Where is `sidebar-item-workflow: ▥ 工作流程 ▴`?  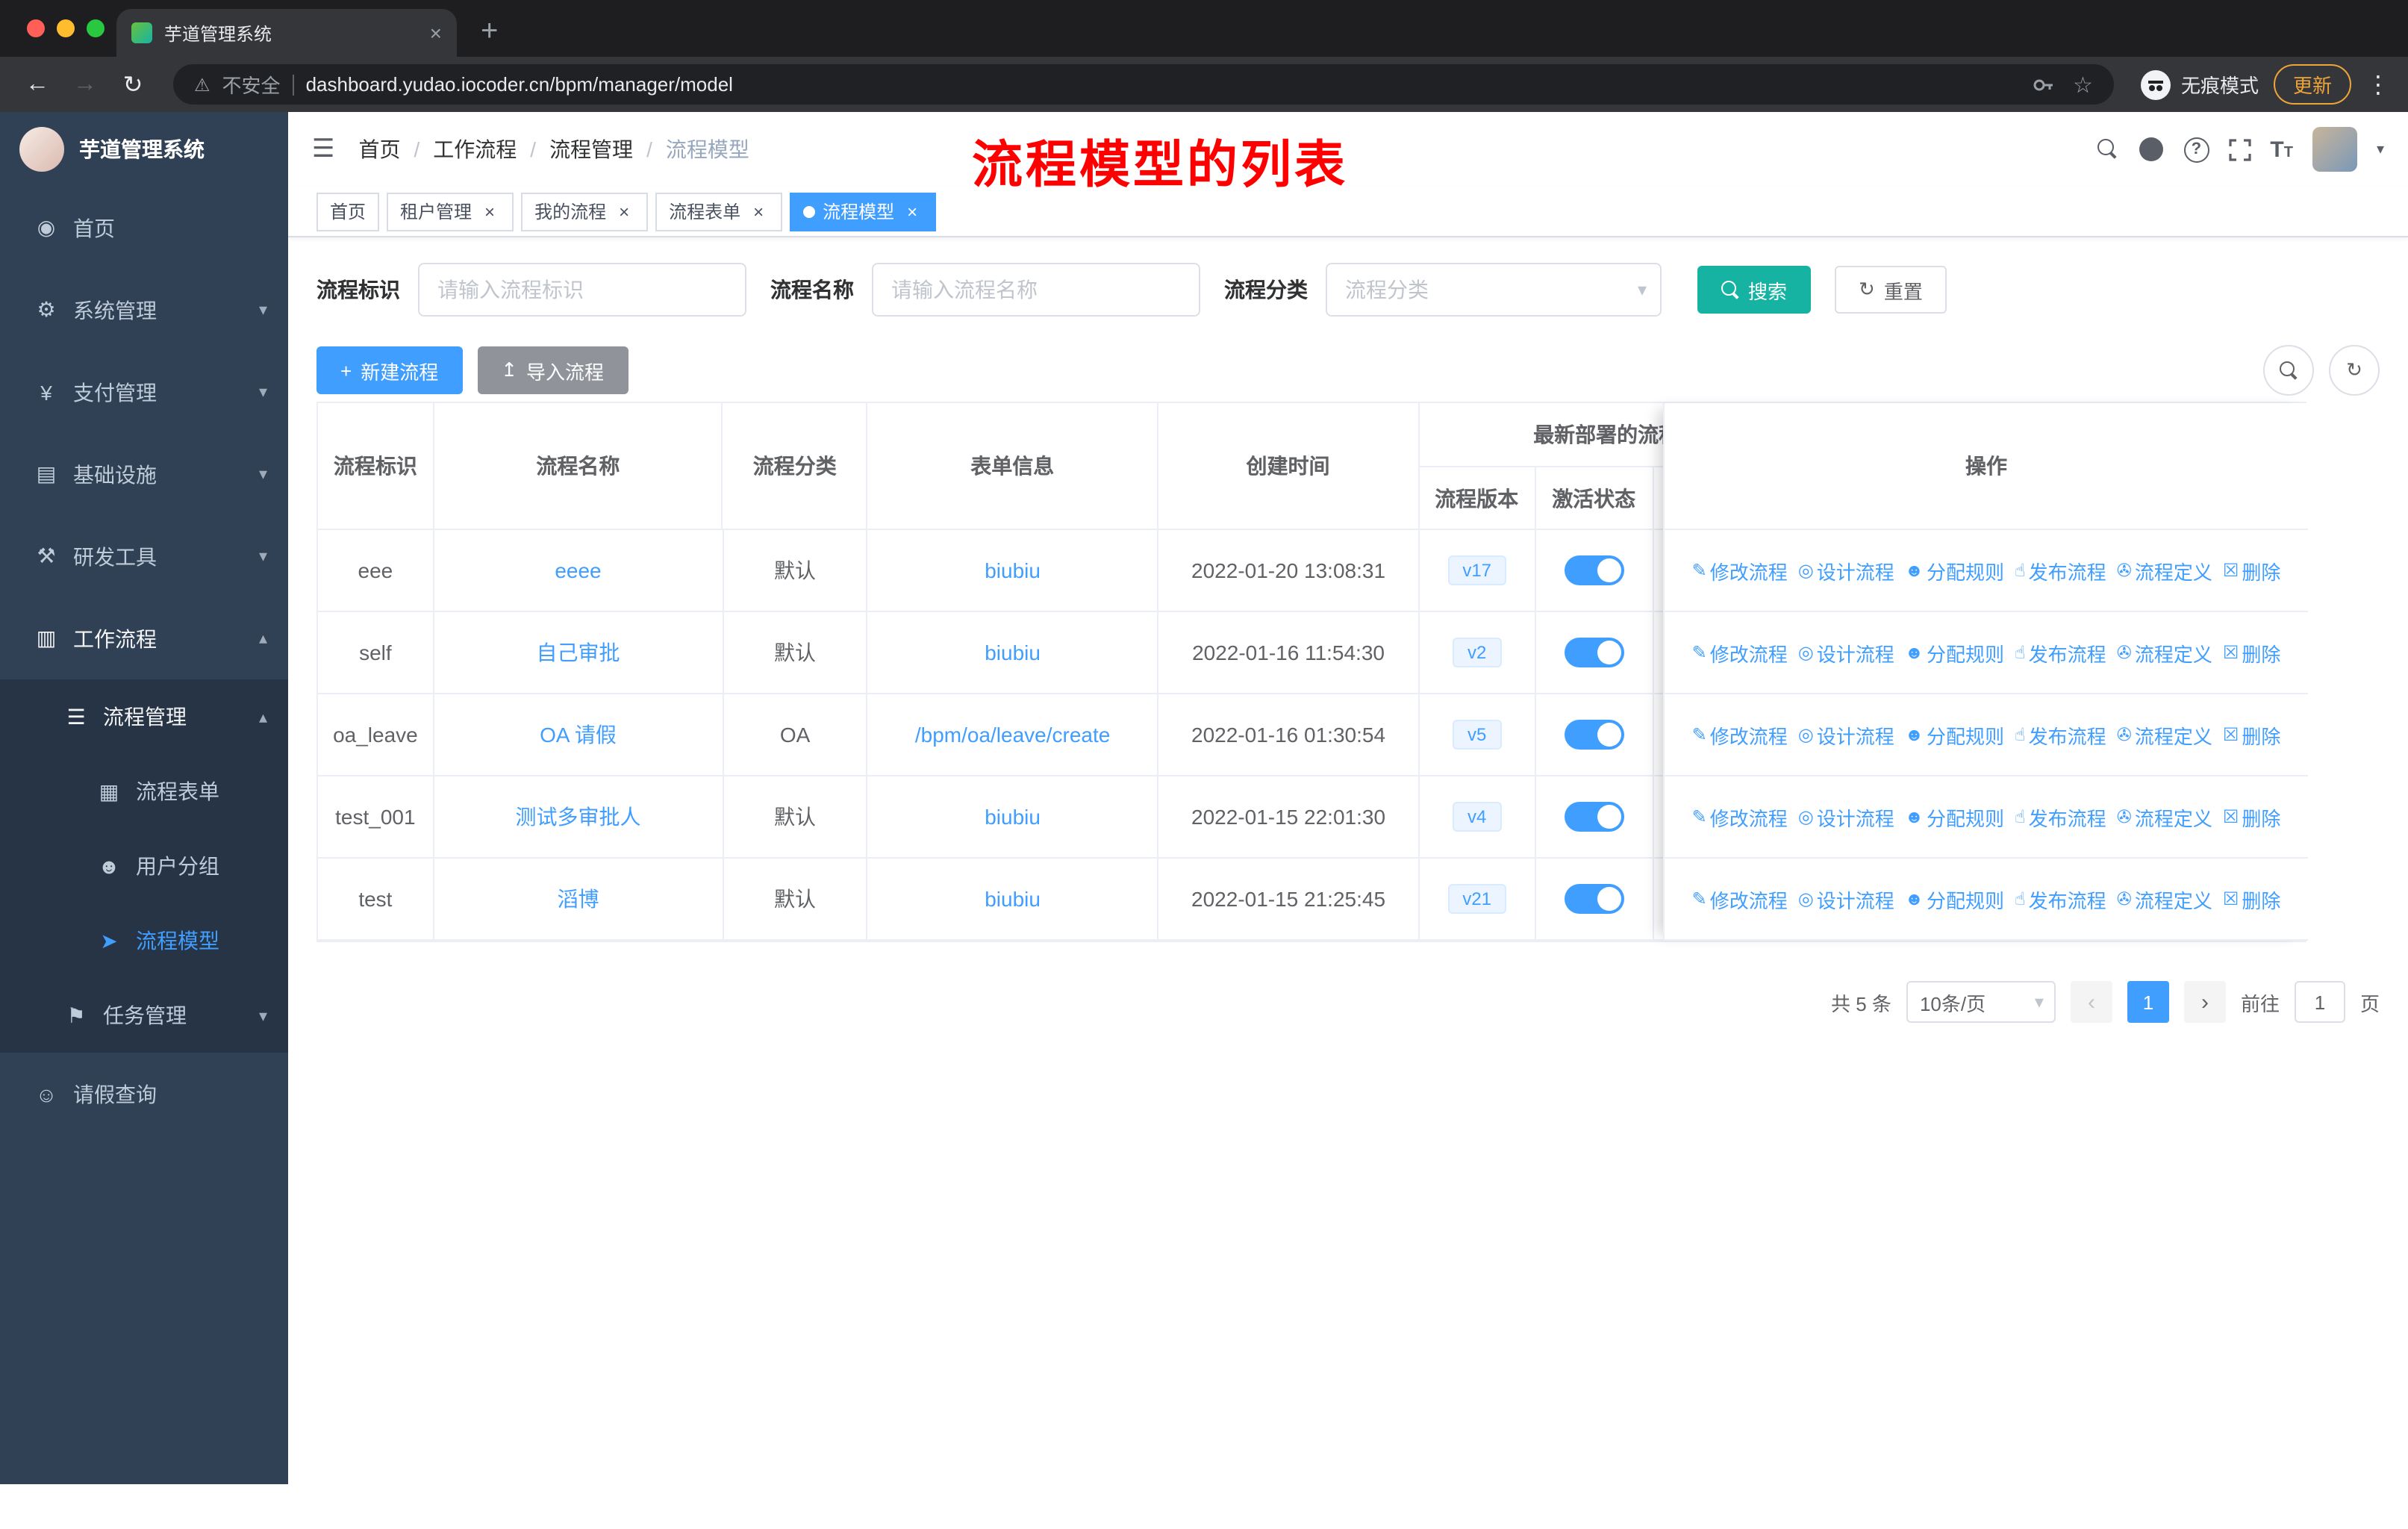
sidebar-item-workflow: ▥ 工作流程 ▴ is located at coordinates (144, 638).